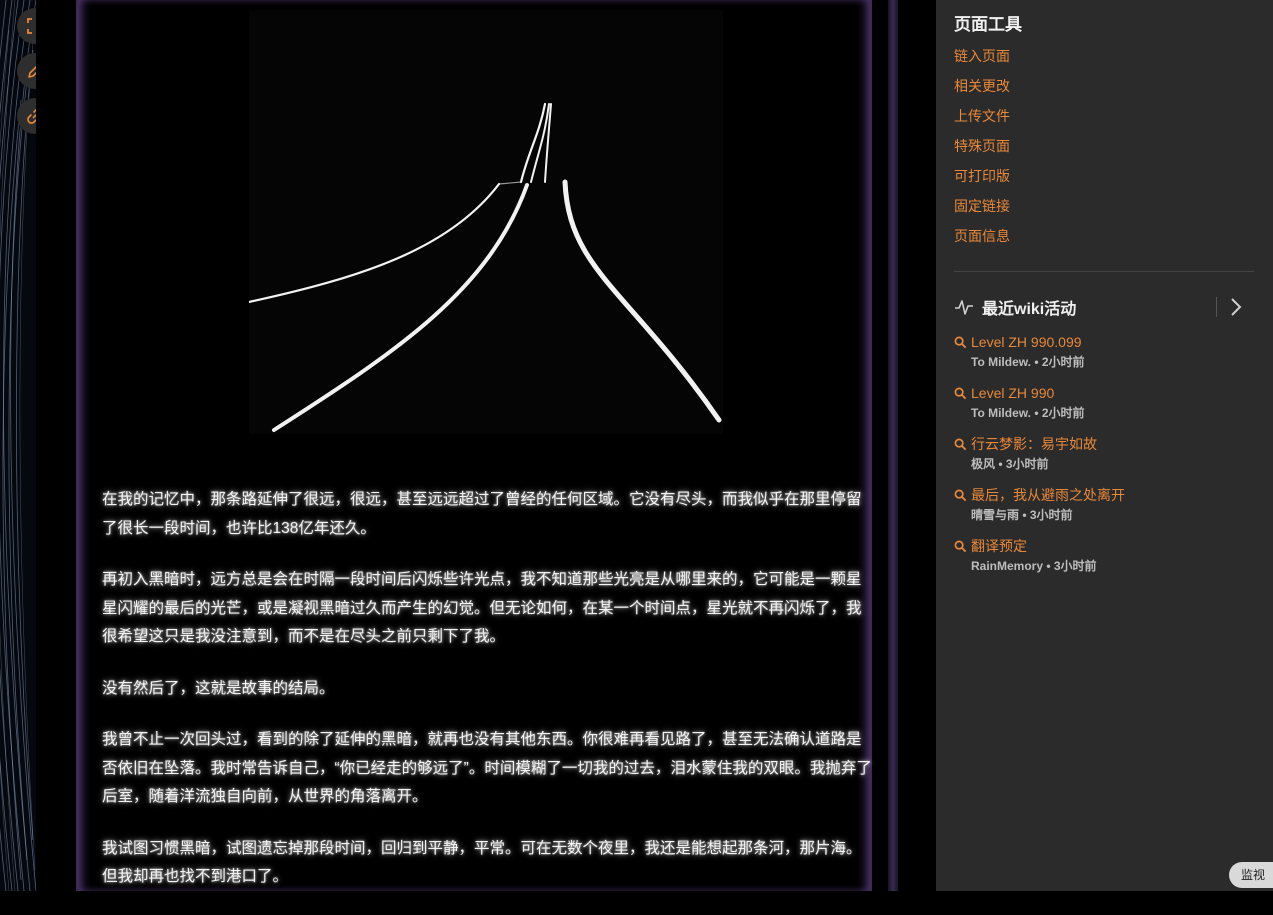 The width and height of the screenshot is (1273, 915). I want to click on tool-link-printable: 可打印版, so click(982, 181).